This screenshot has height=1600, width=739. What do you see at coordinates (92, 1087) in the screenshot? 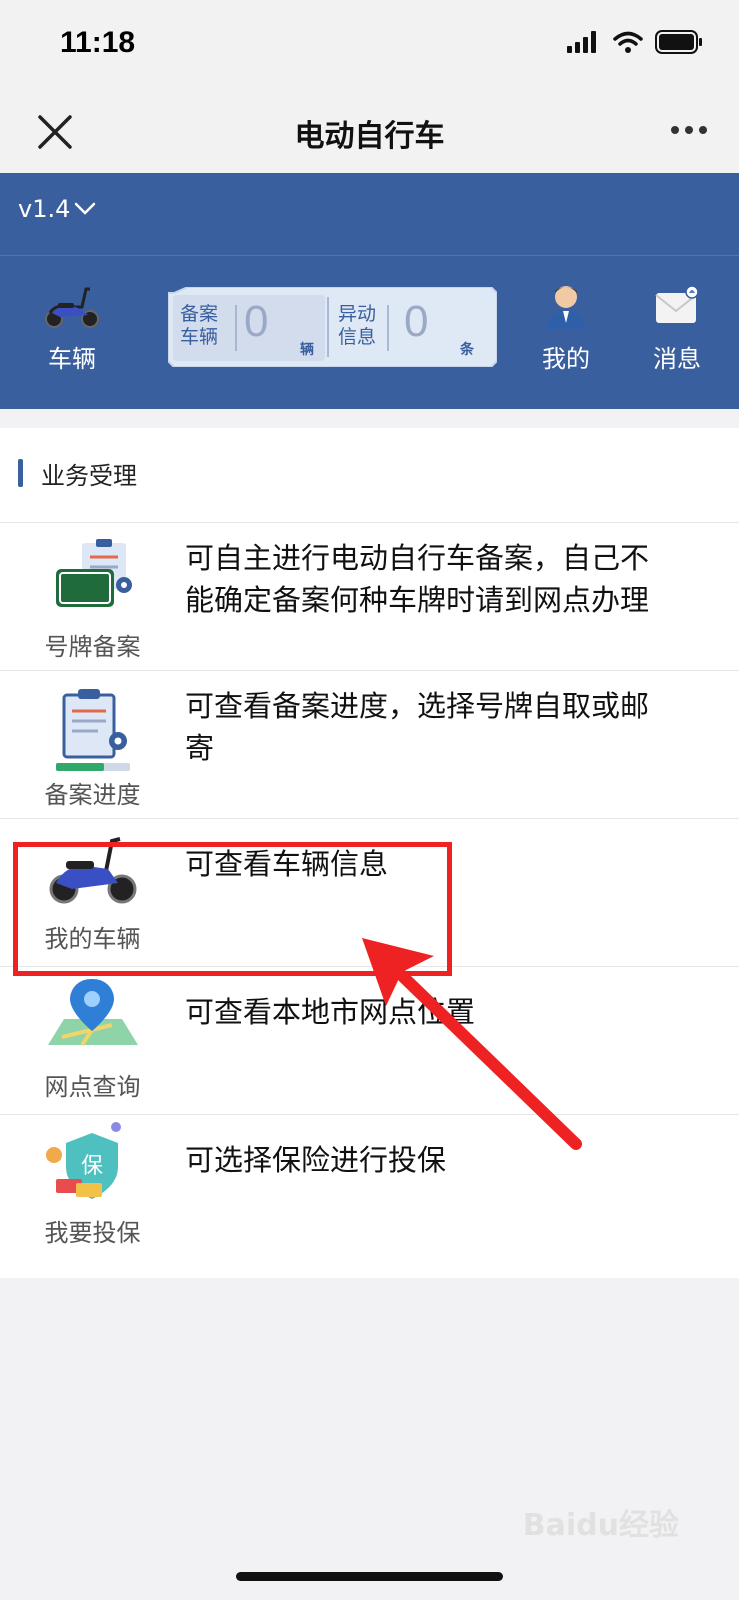
I see `service-label: 网点查询` at bounding box center [92, 1087].